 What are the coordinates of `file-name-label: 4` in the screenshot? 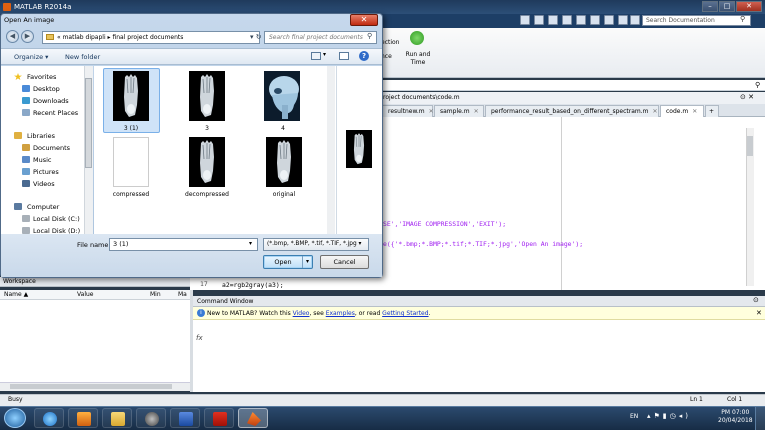 It's located at (283, 128).